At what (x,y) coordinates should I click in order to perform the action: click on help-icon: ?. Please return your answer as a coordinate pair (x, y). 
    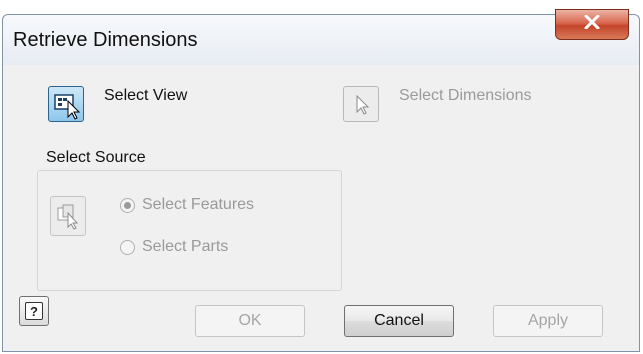
    Looking at the image, I should click on (34, 311).